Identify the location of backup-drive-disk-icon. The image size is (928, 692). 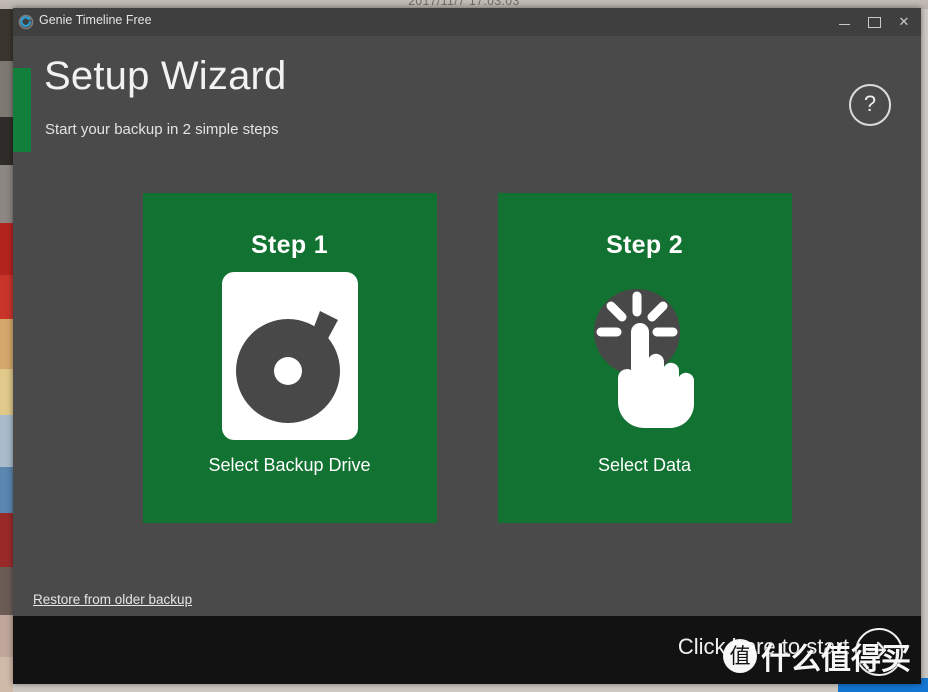
(290, 356).